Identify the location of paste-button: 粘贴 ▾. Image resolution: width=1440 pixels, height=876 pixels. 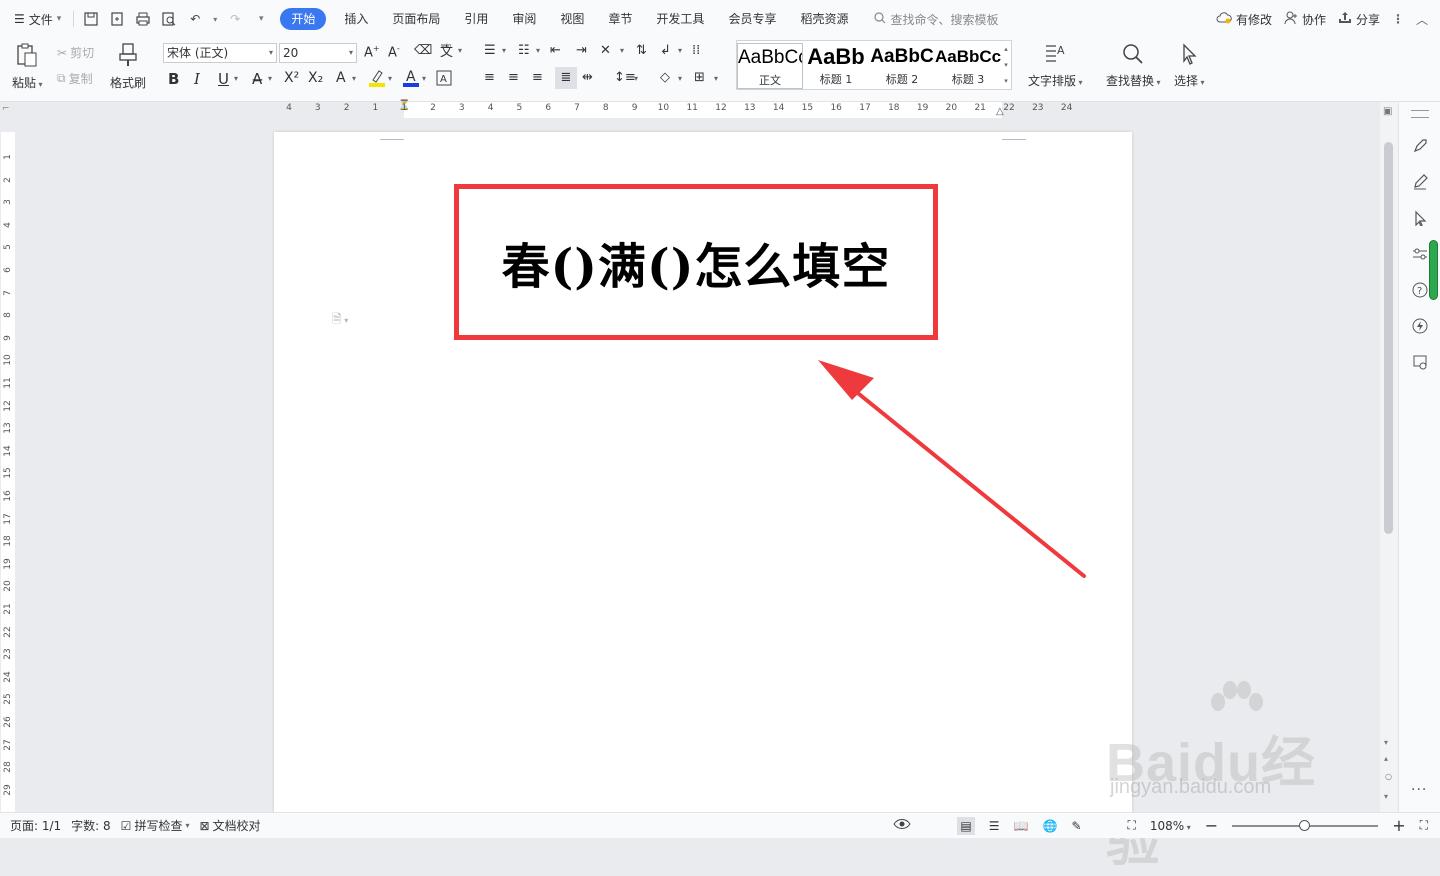
(27, 66).